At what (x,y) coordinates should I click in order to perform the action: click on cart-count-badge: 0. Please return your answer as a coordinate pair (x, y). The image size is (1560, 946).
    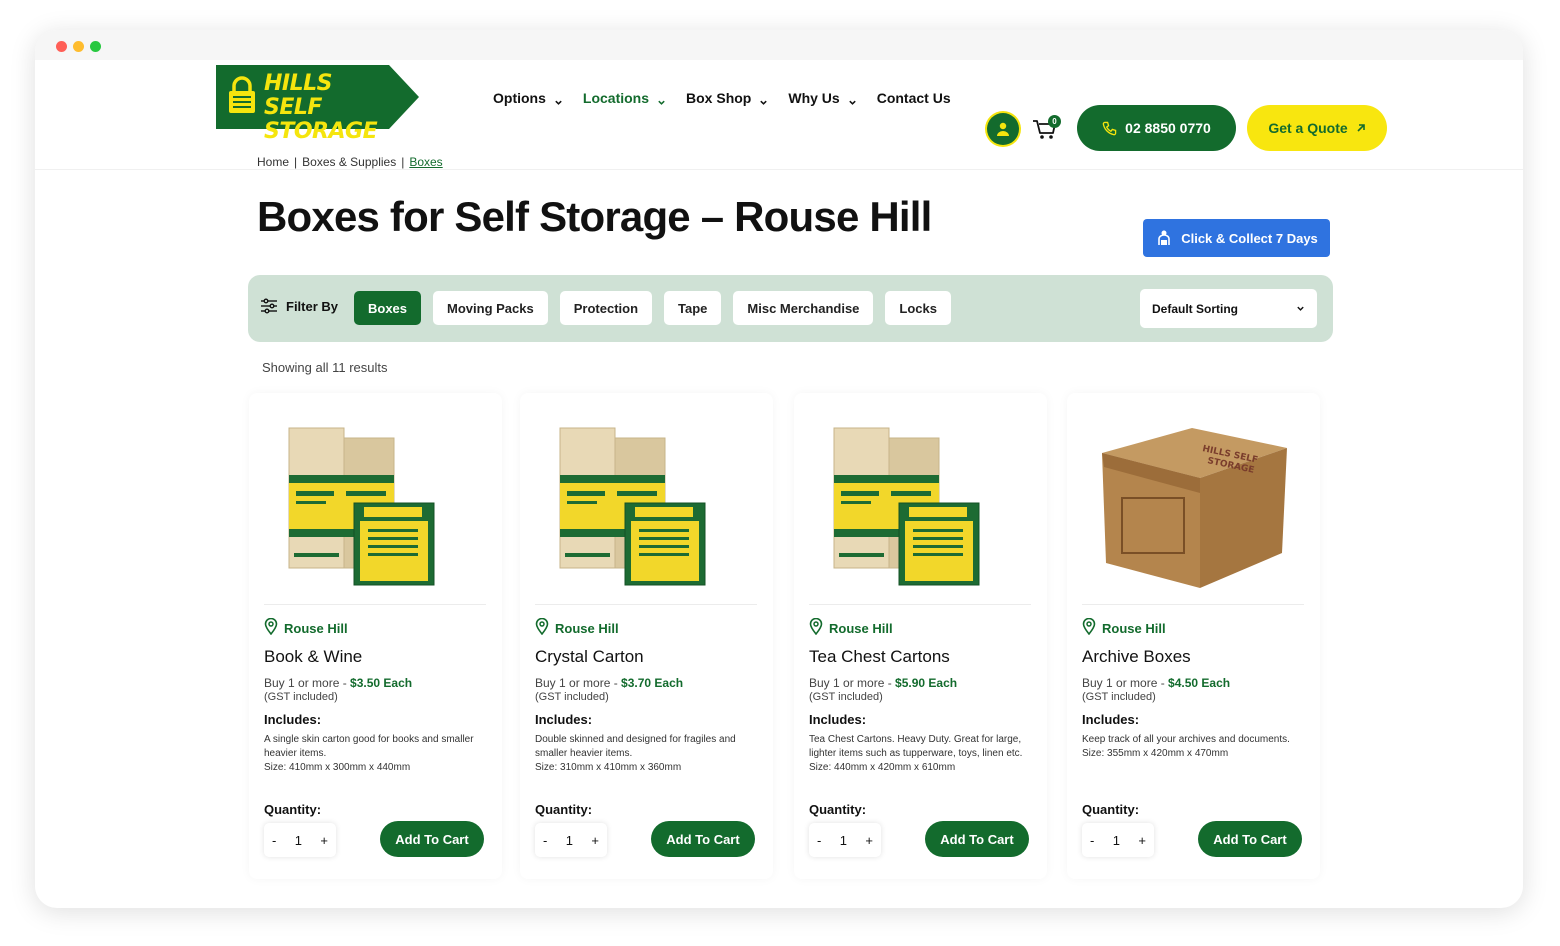
    Looking at the image, I should click on (1054, 121).